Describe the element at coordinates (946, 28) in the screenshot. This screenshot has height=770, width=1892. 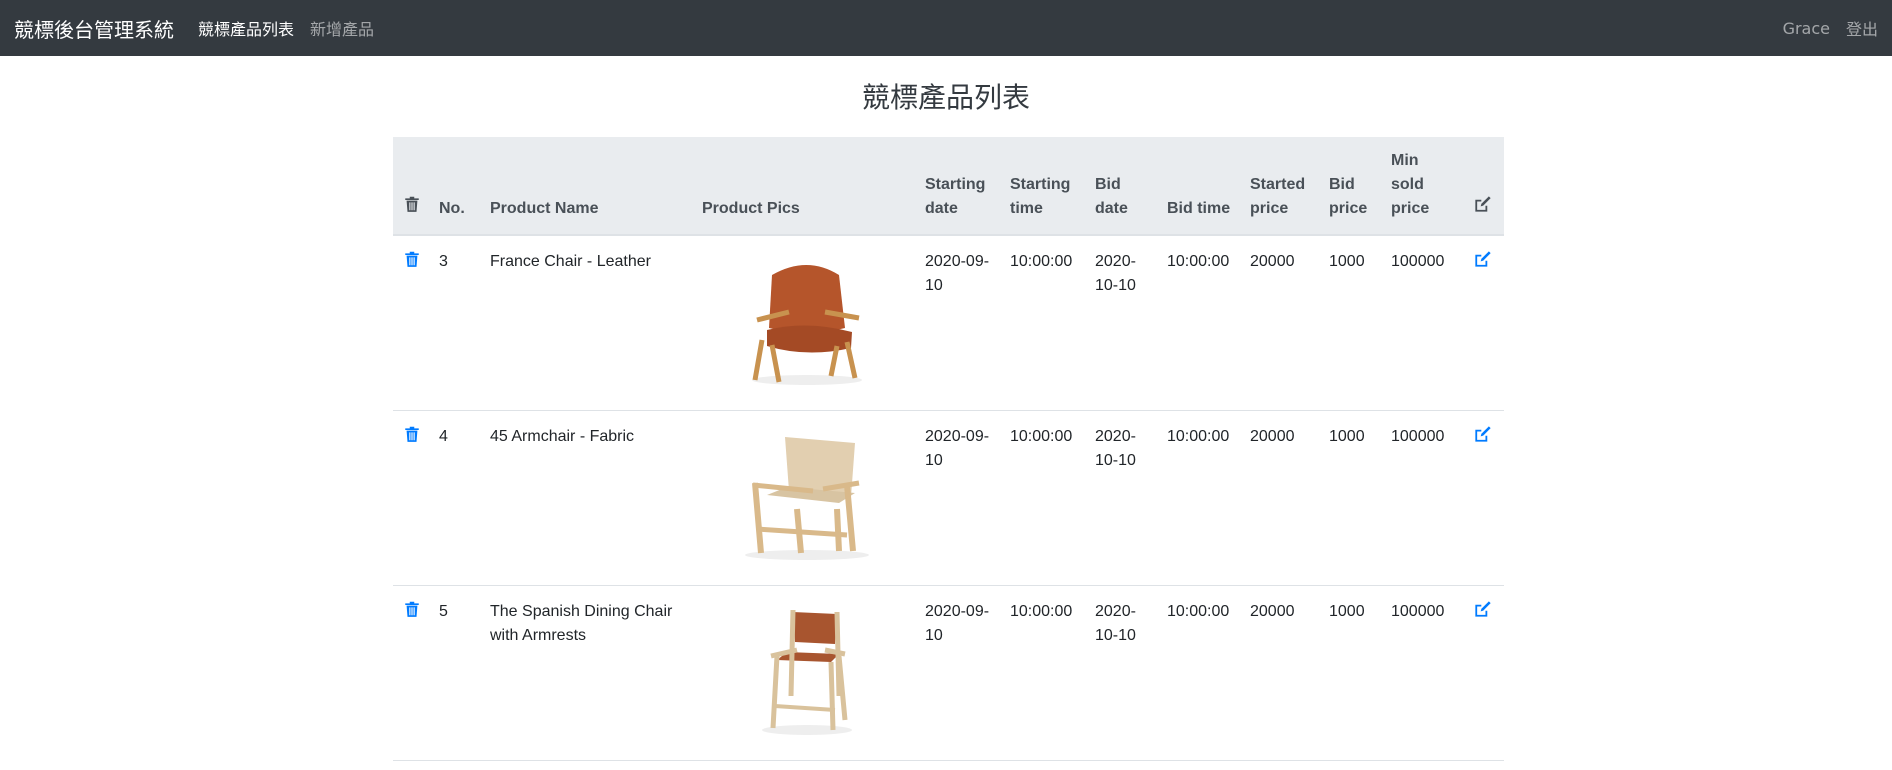
I see `top-navbar: 競標後台管理系統 競標產品列表 新增產品 Grace 登出` at that location.